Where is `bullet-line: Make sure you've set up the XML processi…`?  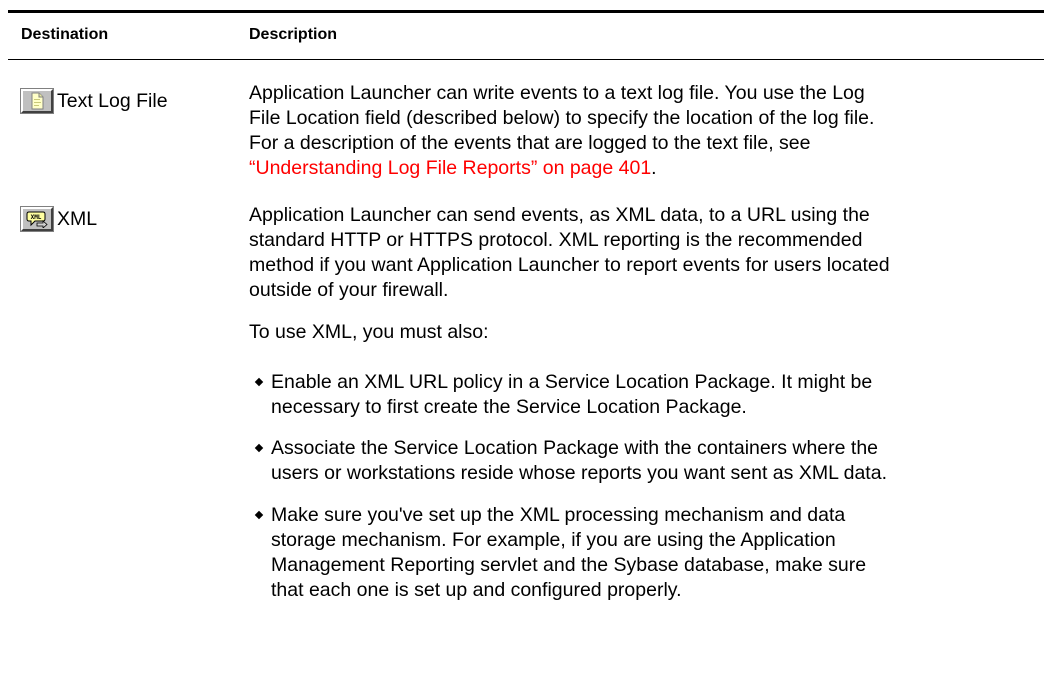
bullet-line: Make sure you've set up the XML processi… is located at coordinates (558, 515).